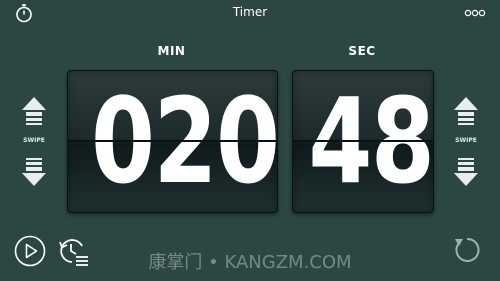  I want to click on play-icon, so click(30, 251).